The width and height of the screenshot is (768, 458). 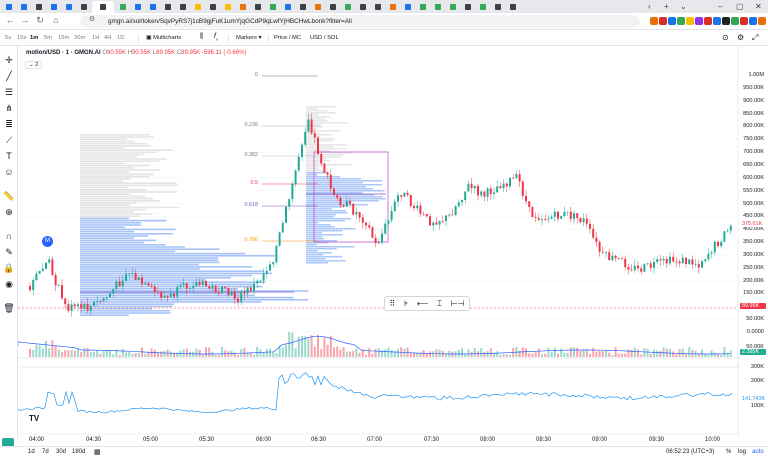 What do you see at coordinates (758, 452) in the screenshot?
I see `auto-toggle: auto` at bounding box center [758, 452].